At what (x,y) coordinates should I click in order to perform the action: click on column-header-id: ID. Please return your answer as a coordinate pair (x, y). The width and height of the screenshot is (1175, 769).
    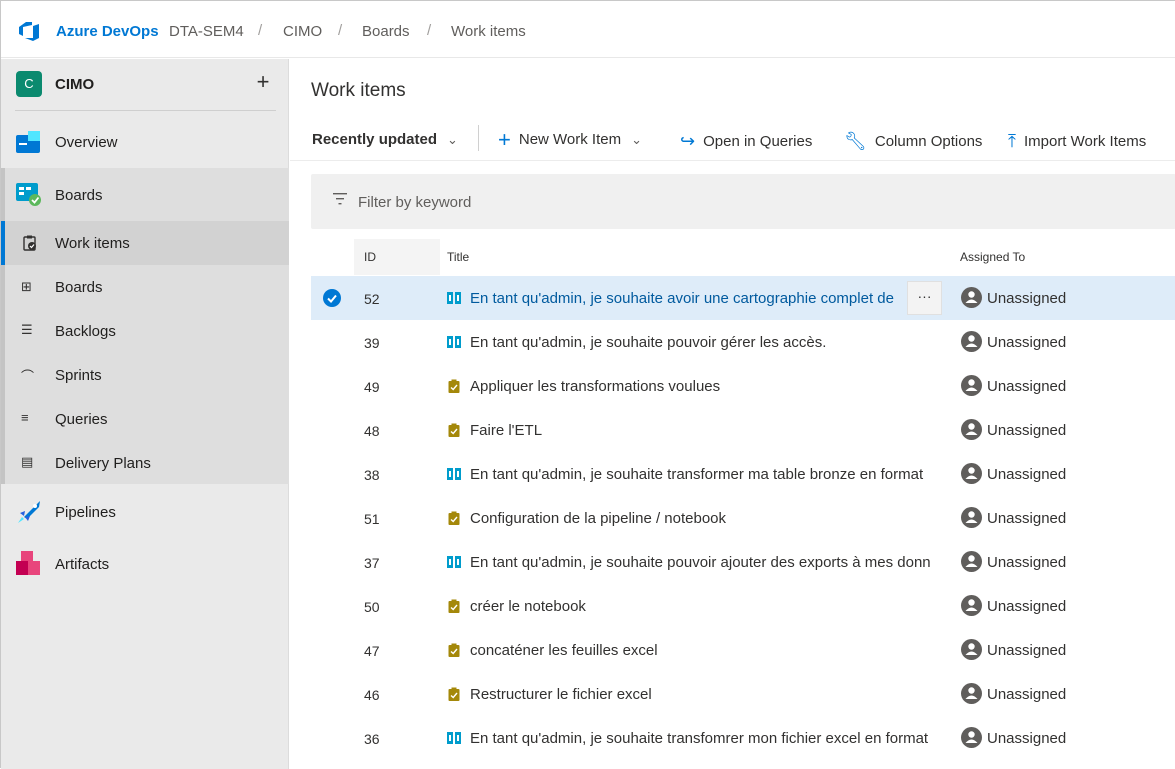
    Looking at the image, I should click on (370, 257).